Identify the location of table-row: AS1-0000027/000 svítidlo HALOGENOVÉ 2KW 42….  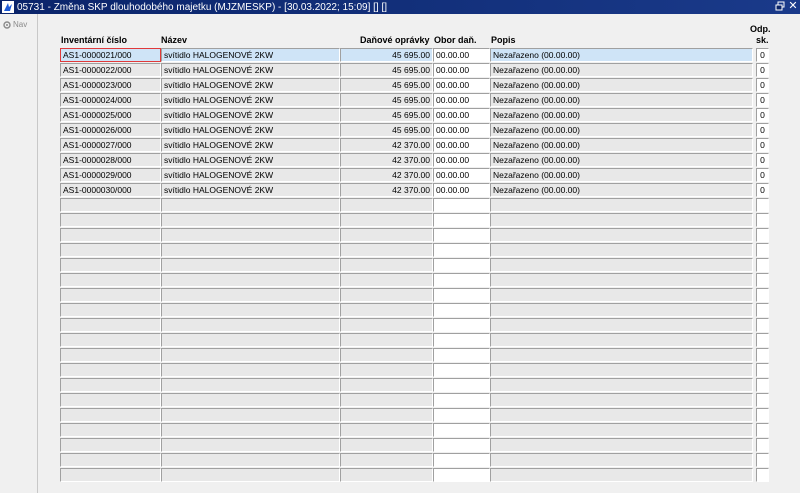
(408, 145).